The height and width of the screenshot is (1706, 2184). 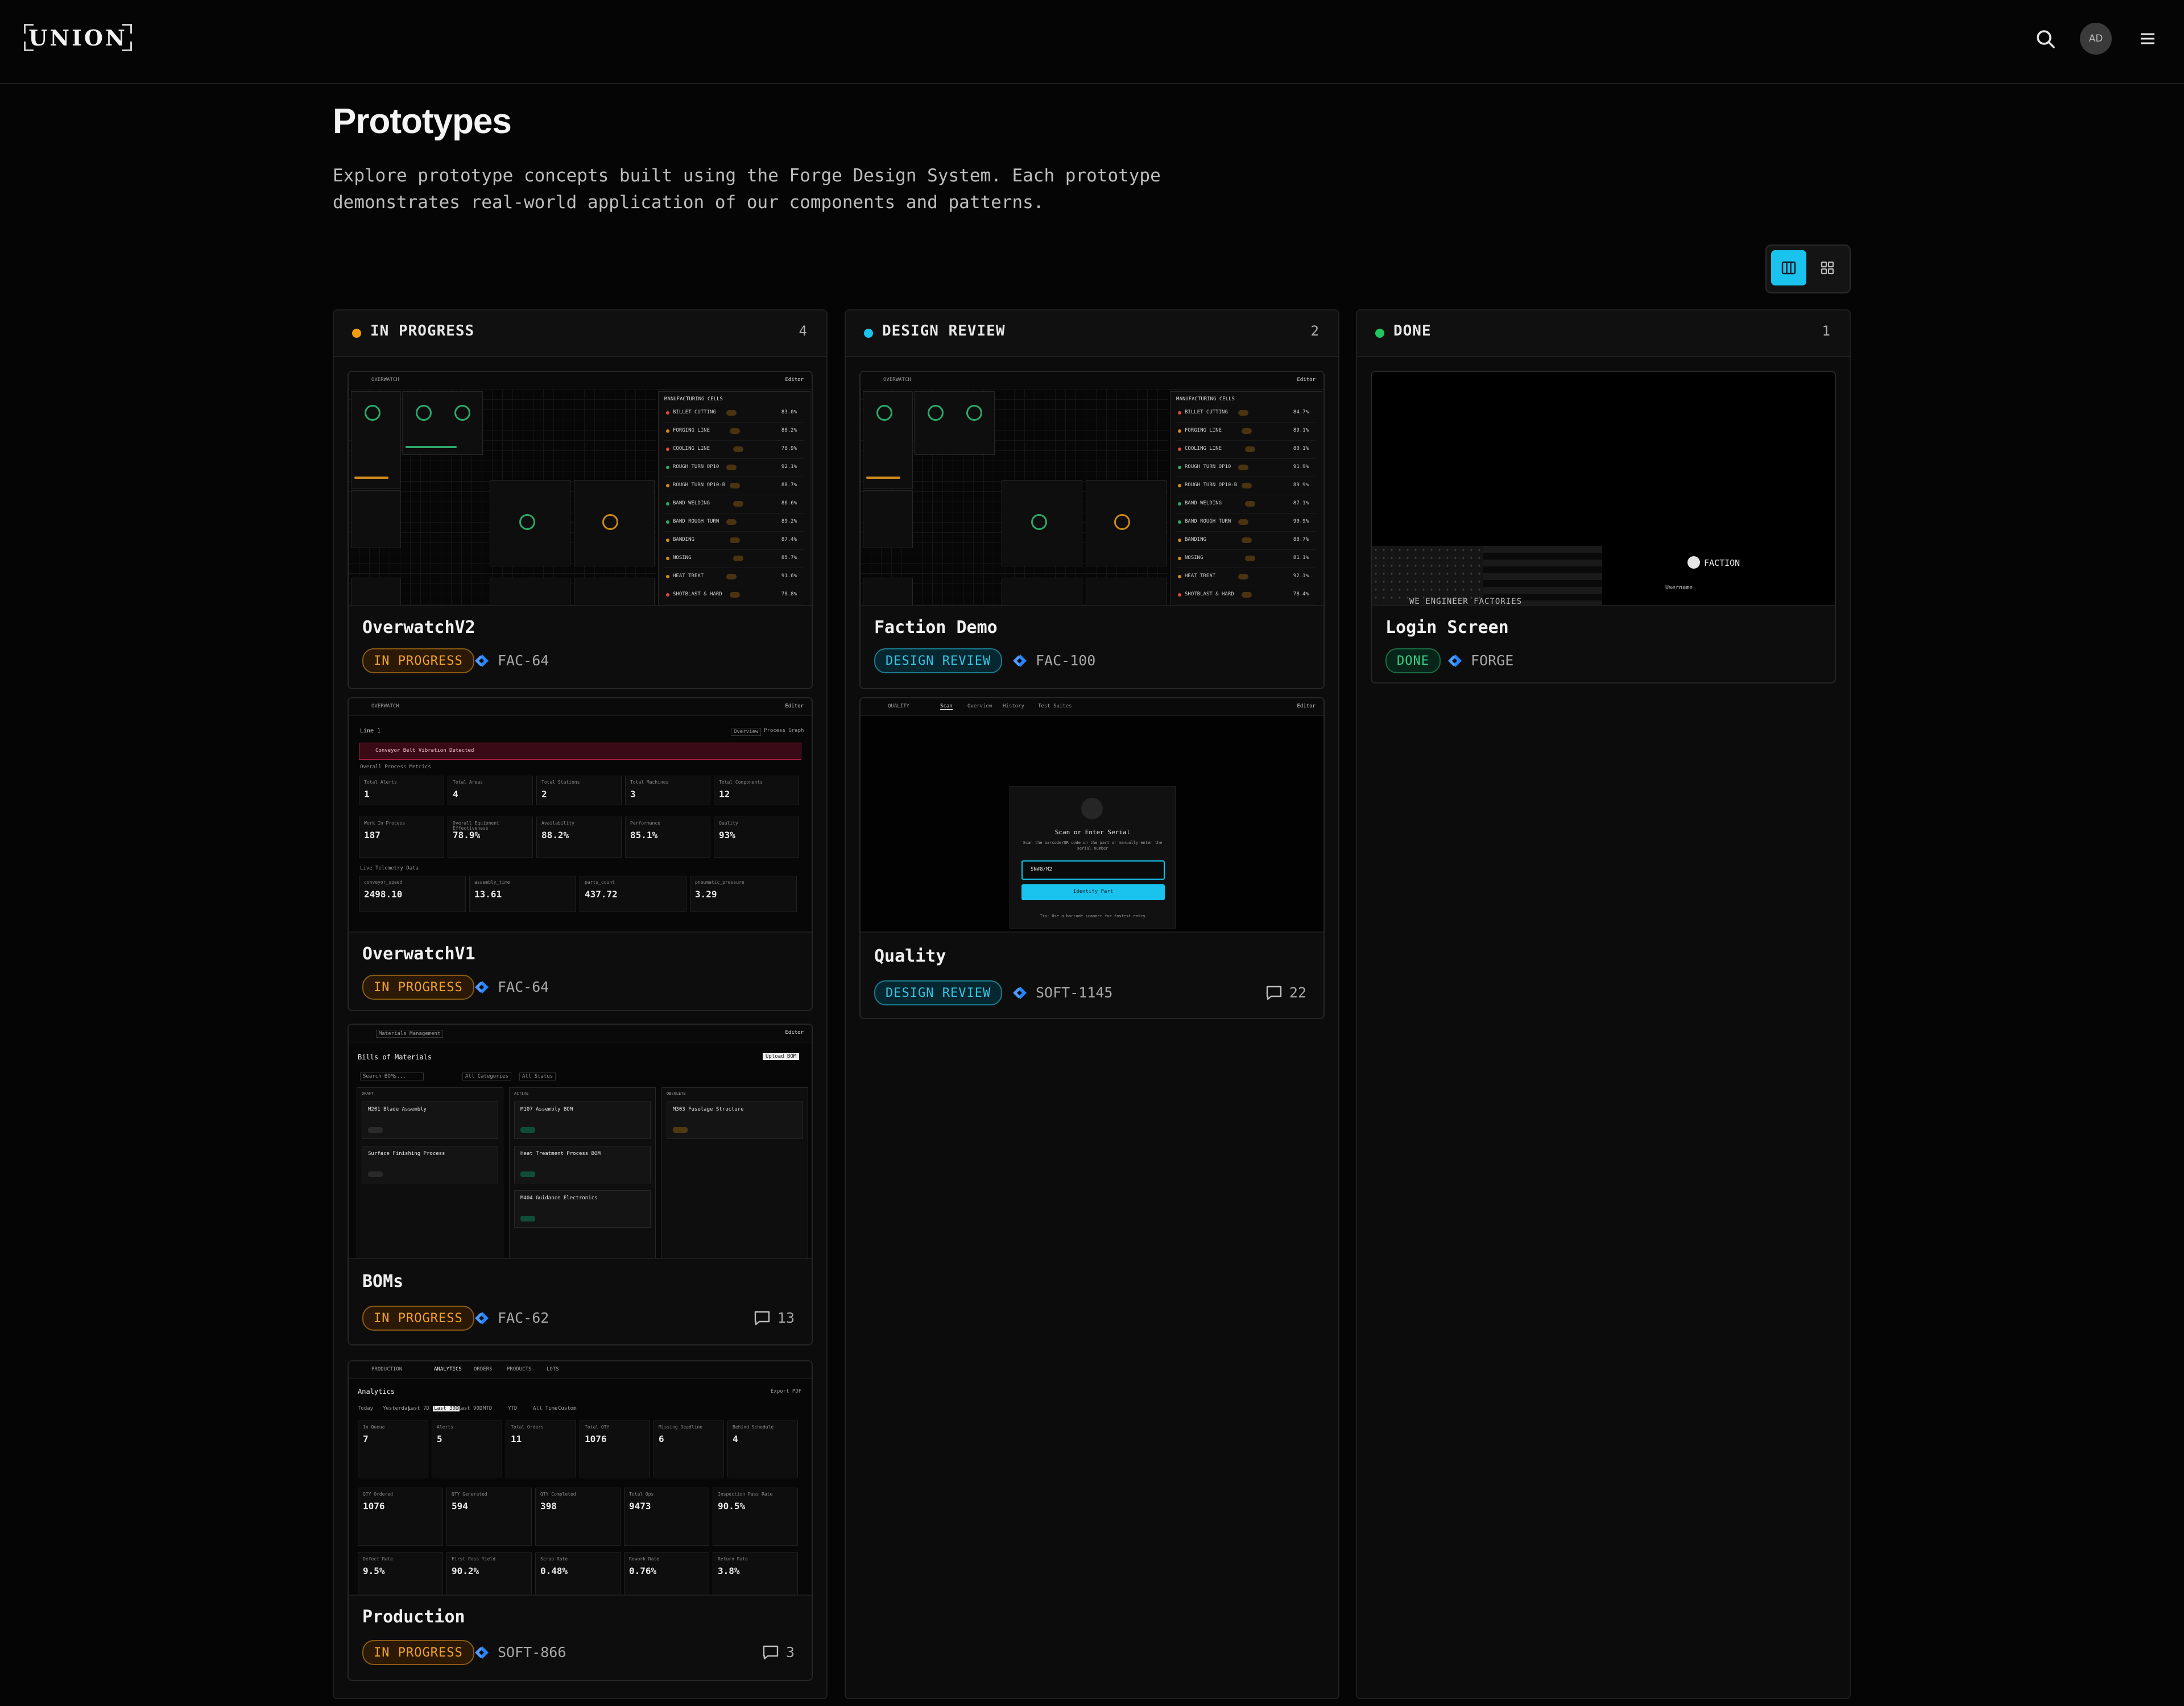 I want to click on comment-count: 22, so click(x=1285, y=992).